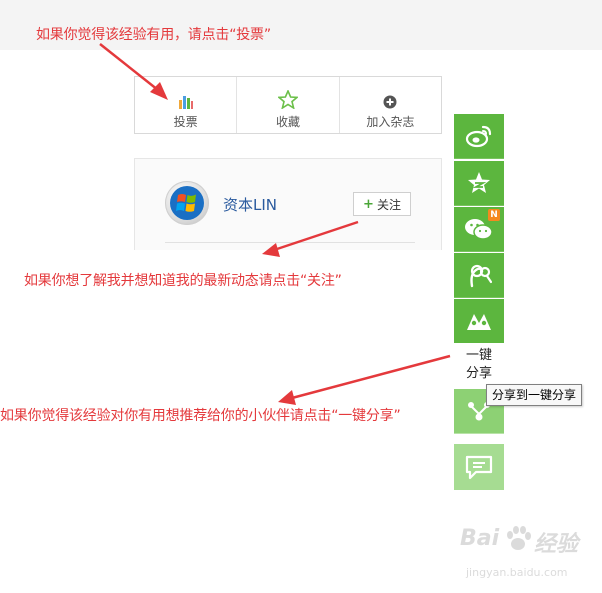 The height and width of the screenshot is (593, 602). What do you see at coordinates (480, 538) in the screenshot?
I see `watermark-brand: Bai` at bounding box center [480, 538].